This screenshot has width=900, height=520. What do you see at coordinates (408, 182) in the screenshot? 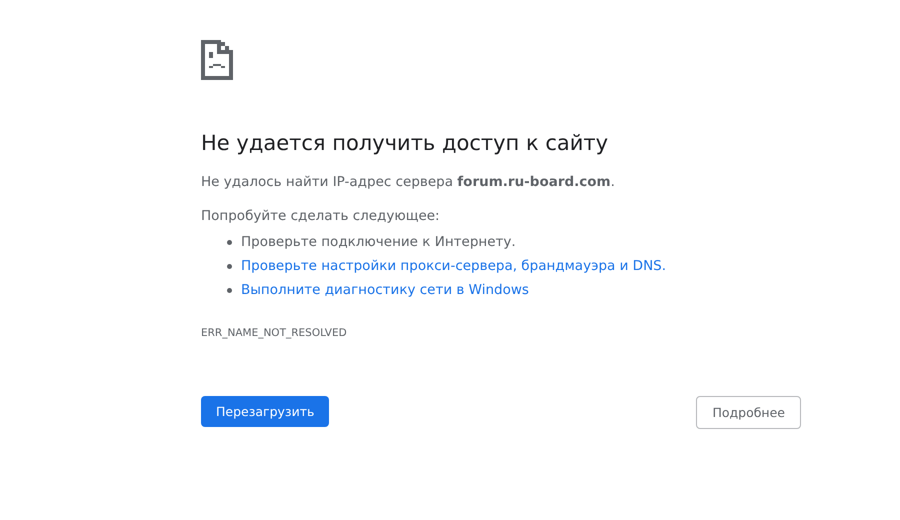
I see `error-message: Не удалось найти IP-адрес сервера forum.ru-board.com.` at bounding box center [408, 182].